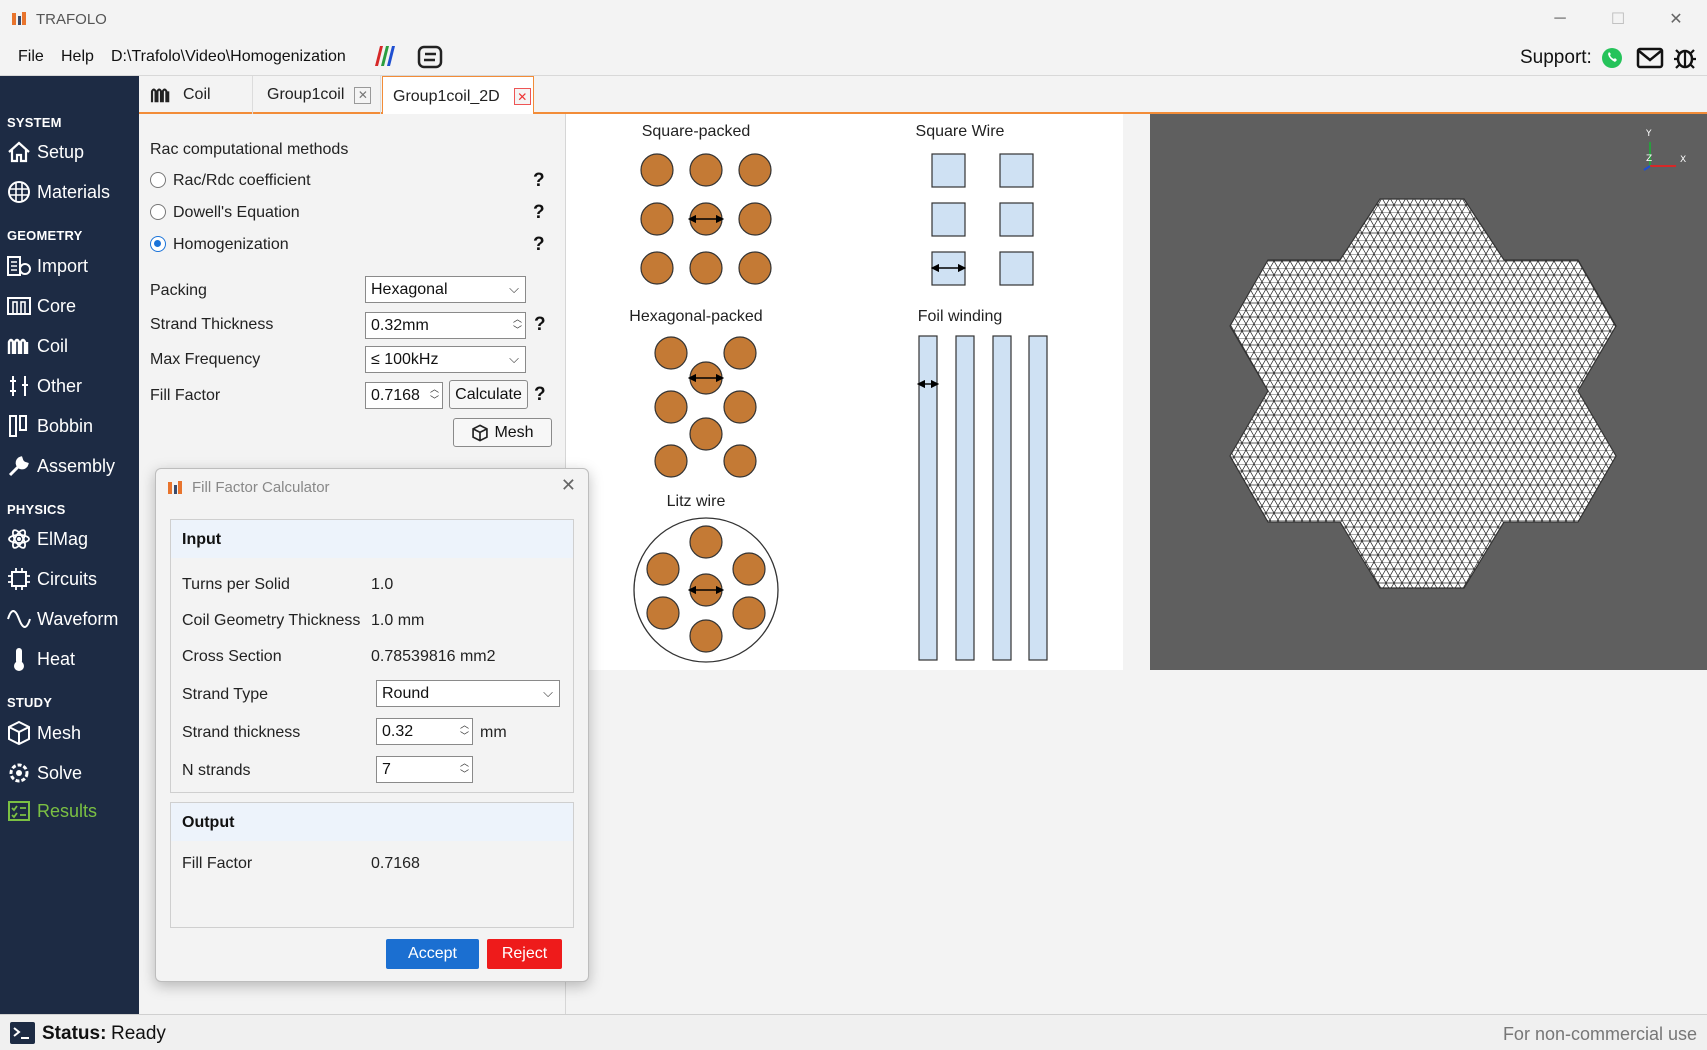 The height and width of the screenshot is (1050, 1707). What do you see at coordinates (57, 305) in the screenshot?
I see `sidebar-item-label: Core` at bounding box center [57, 305].